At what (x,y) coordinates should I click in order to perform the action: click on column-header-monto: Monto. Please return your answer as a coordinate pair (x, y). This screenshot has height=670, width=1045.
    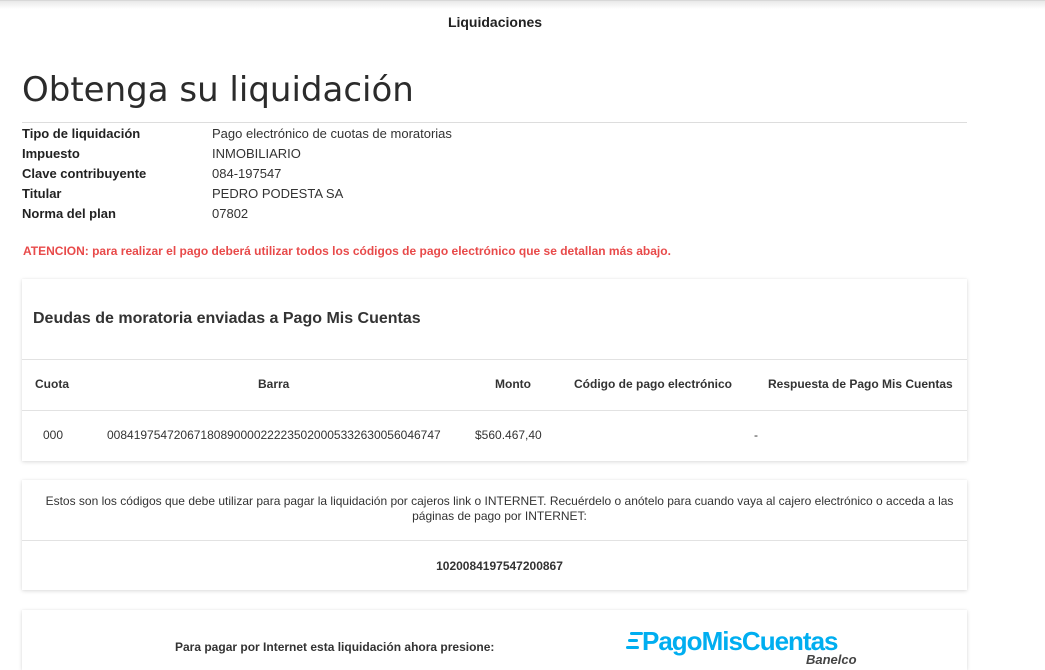
    Looking at the image, I should click on (513, 384).